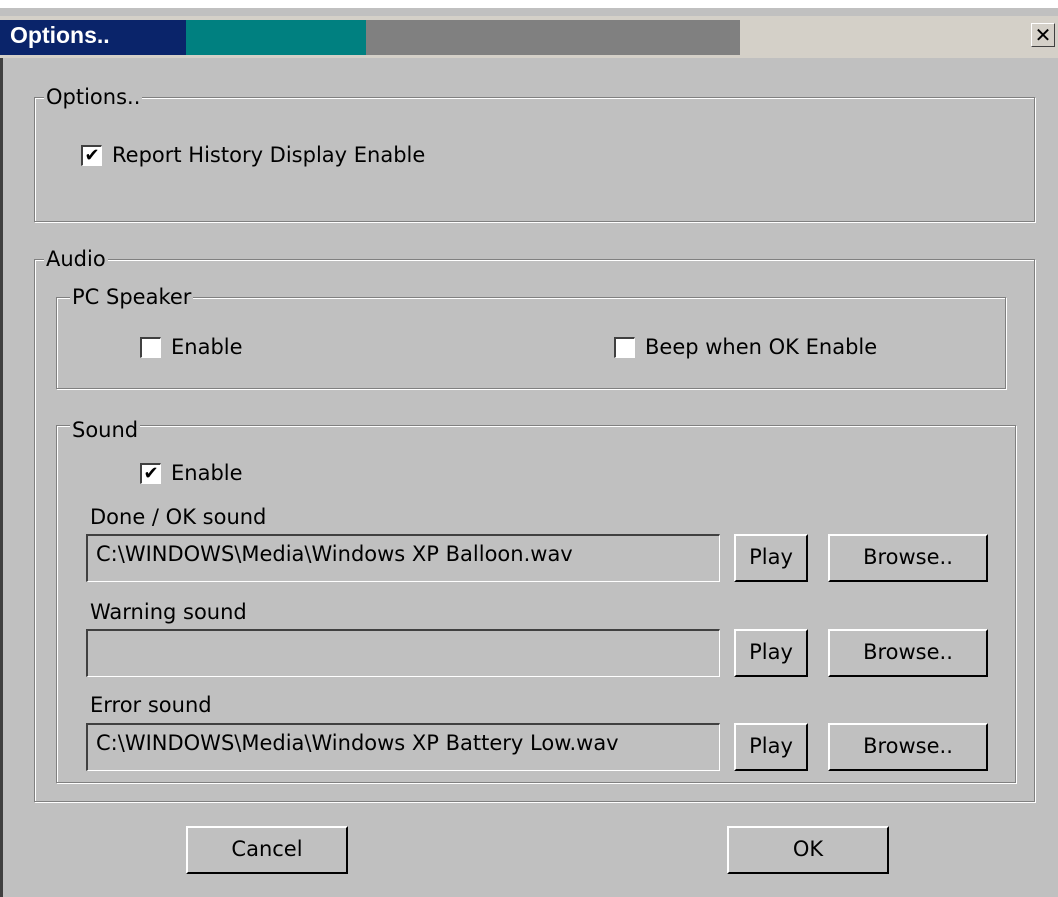 The image size is (1058, 897). Describe the element at coordinates (908, 747) in the screenshot. I see `error-sound-browse-button: Browse..` at that location.